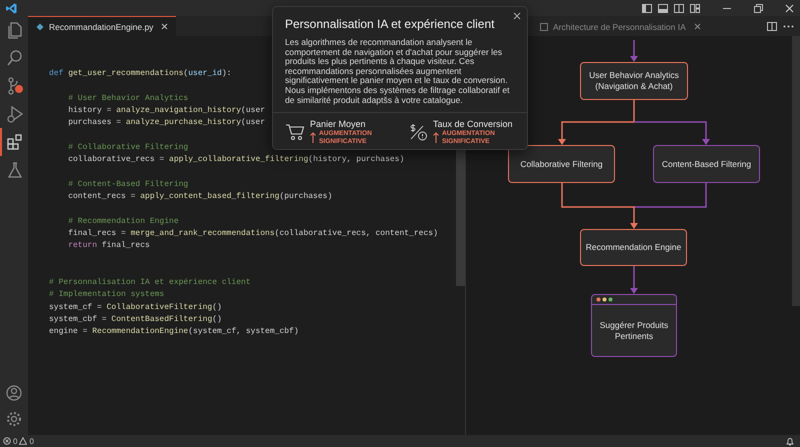  Describe the element at coordinates (7, 441) in the screenshot. I see `error-icon` at that location.